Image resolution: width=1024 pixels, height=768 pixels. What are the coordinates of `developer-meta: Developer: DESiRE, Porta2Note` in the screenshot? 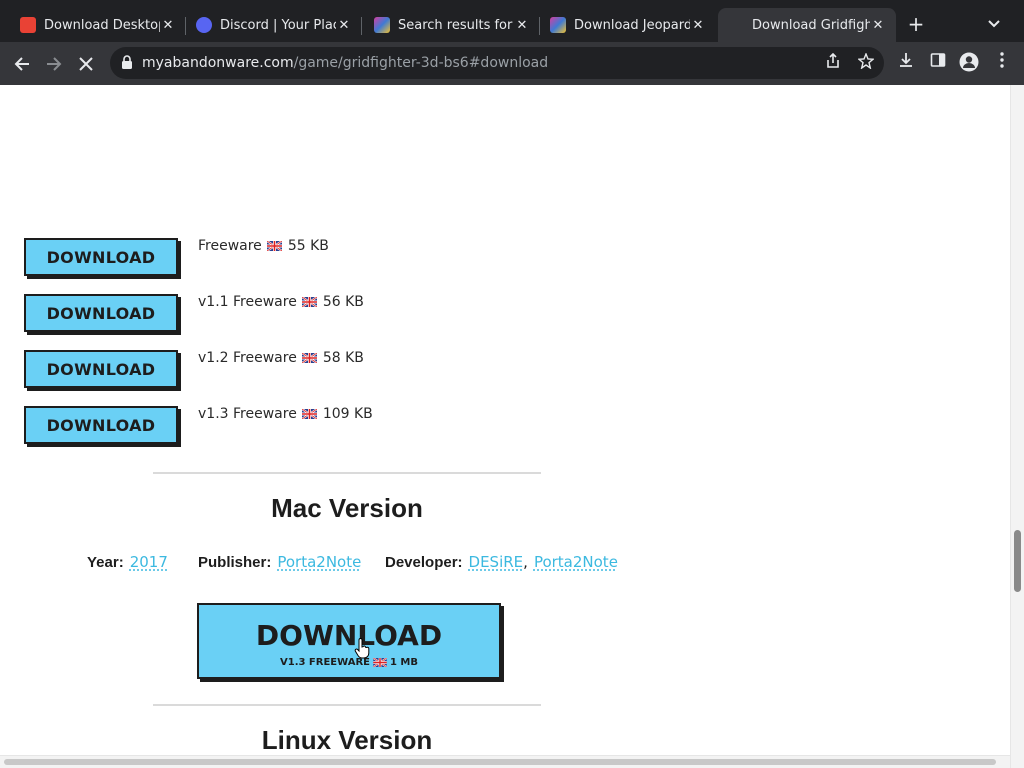 It's located at (501, 562).